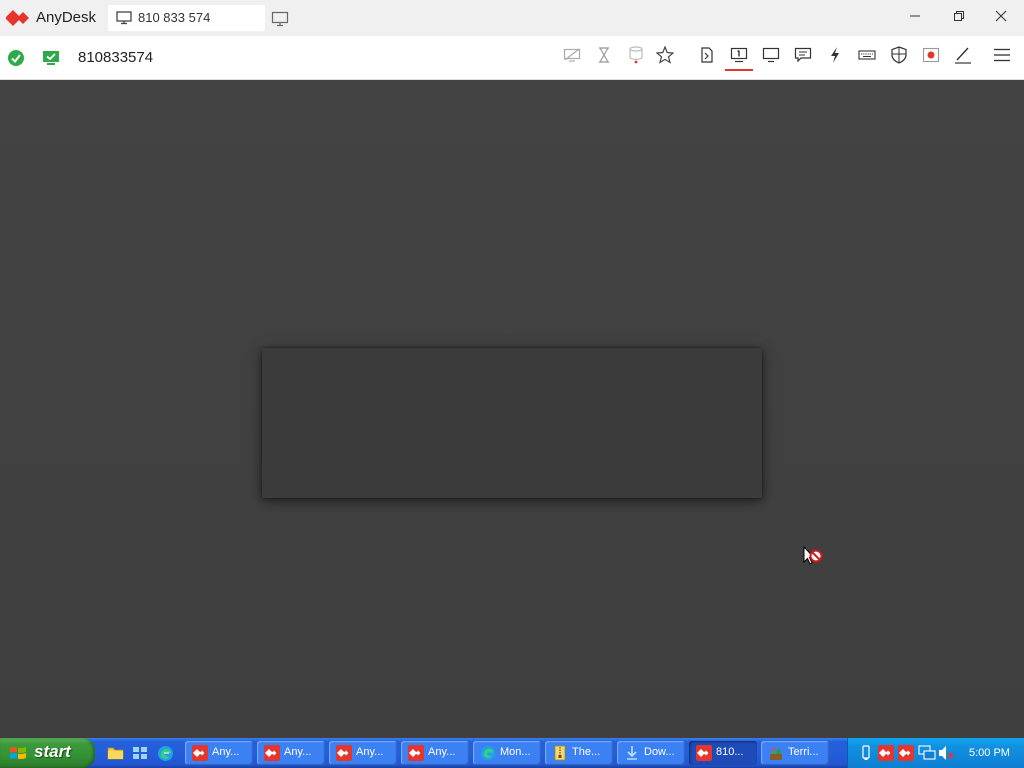 The width and height of the screenshot is (1024, 768). I want to click on session-toolbar: 810833574, so click(512, 58).